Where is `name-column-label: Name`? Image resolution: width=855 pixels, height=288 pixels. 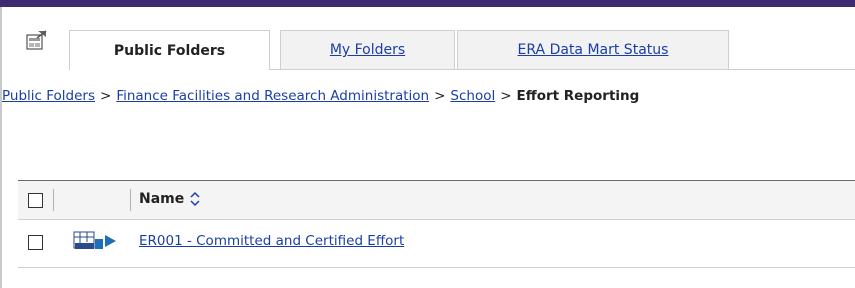 name-column-label: Name is located at coordinates (162, 199).